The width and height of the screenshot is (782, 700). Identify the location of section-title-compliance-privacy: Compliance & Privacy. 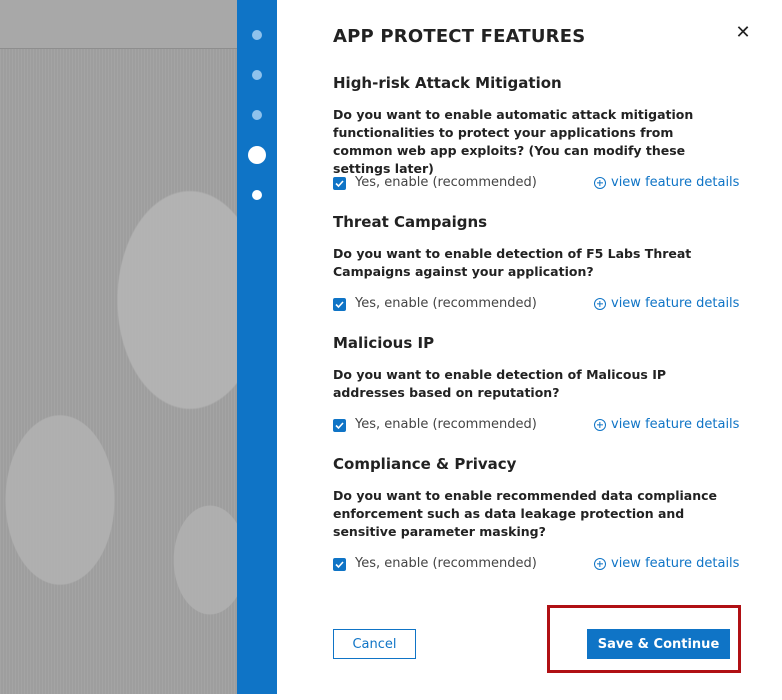
(425, 464).